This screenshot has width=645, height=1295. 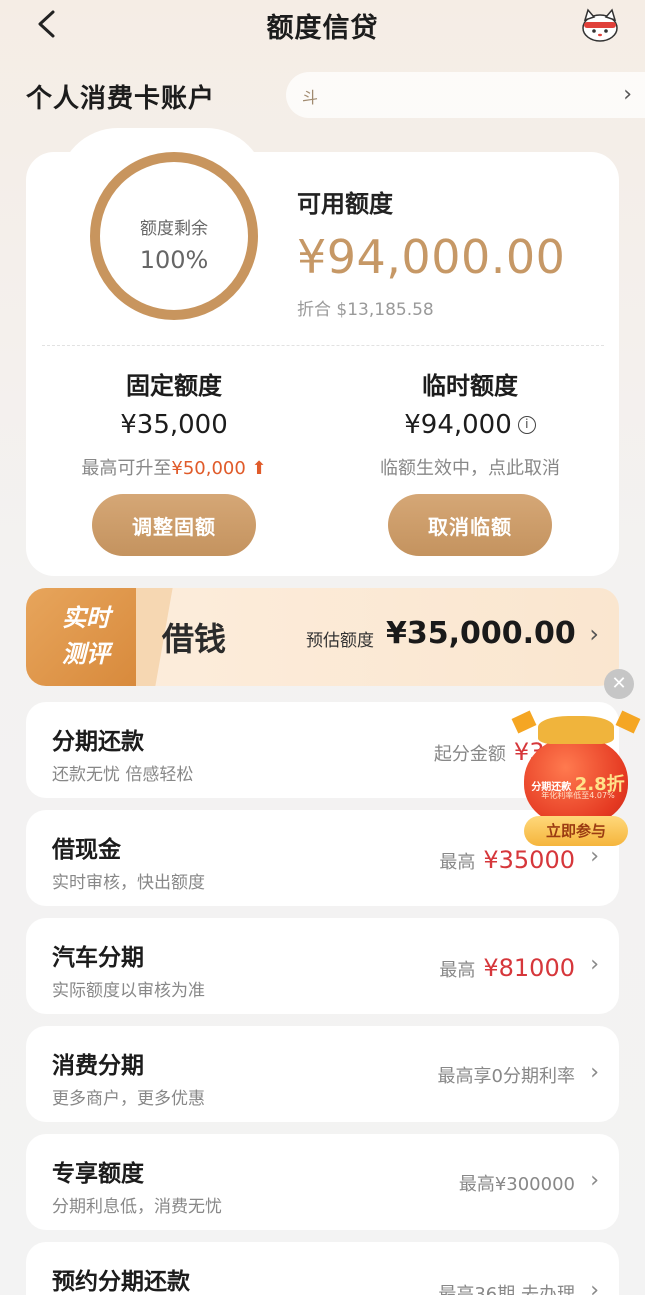 I want to click on page-title: 额度信贷, so click(x=322, y=28).